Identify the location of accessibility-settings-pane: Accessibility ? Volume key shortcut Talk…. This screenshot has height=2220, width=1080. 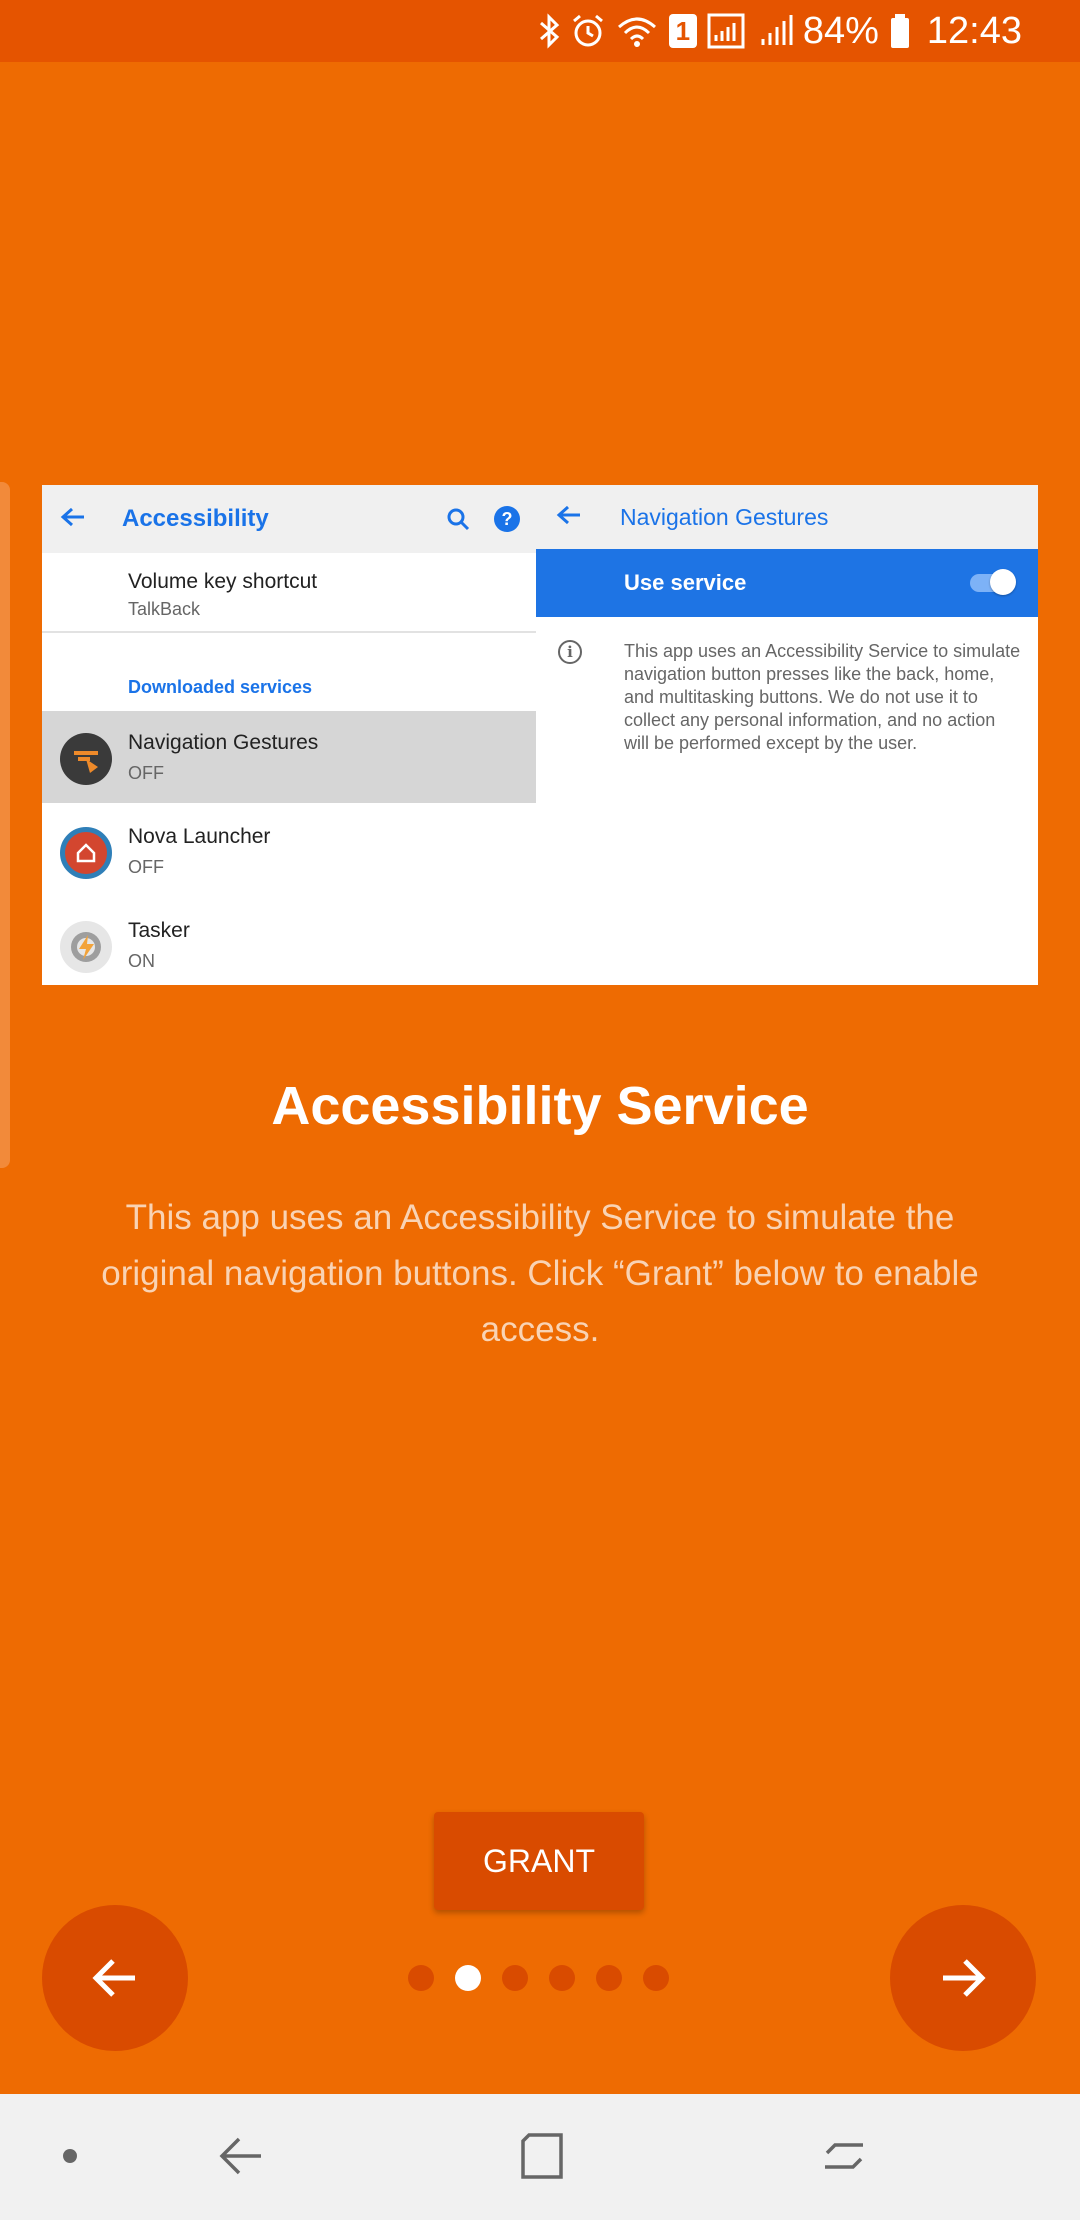
(289, 735).